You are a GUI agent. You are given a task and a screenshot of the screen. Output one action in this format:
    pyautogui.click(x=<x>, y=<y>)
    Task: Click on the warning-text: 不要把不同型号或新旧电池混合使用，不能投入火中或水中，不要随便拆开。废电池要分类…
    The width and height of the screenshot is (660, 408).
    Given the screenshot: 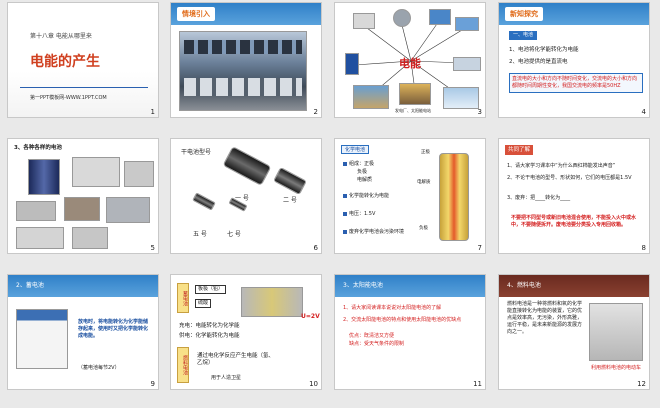 What is the action you would take?
    pyautogui.click(x=574, y=221)
    